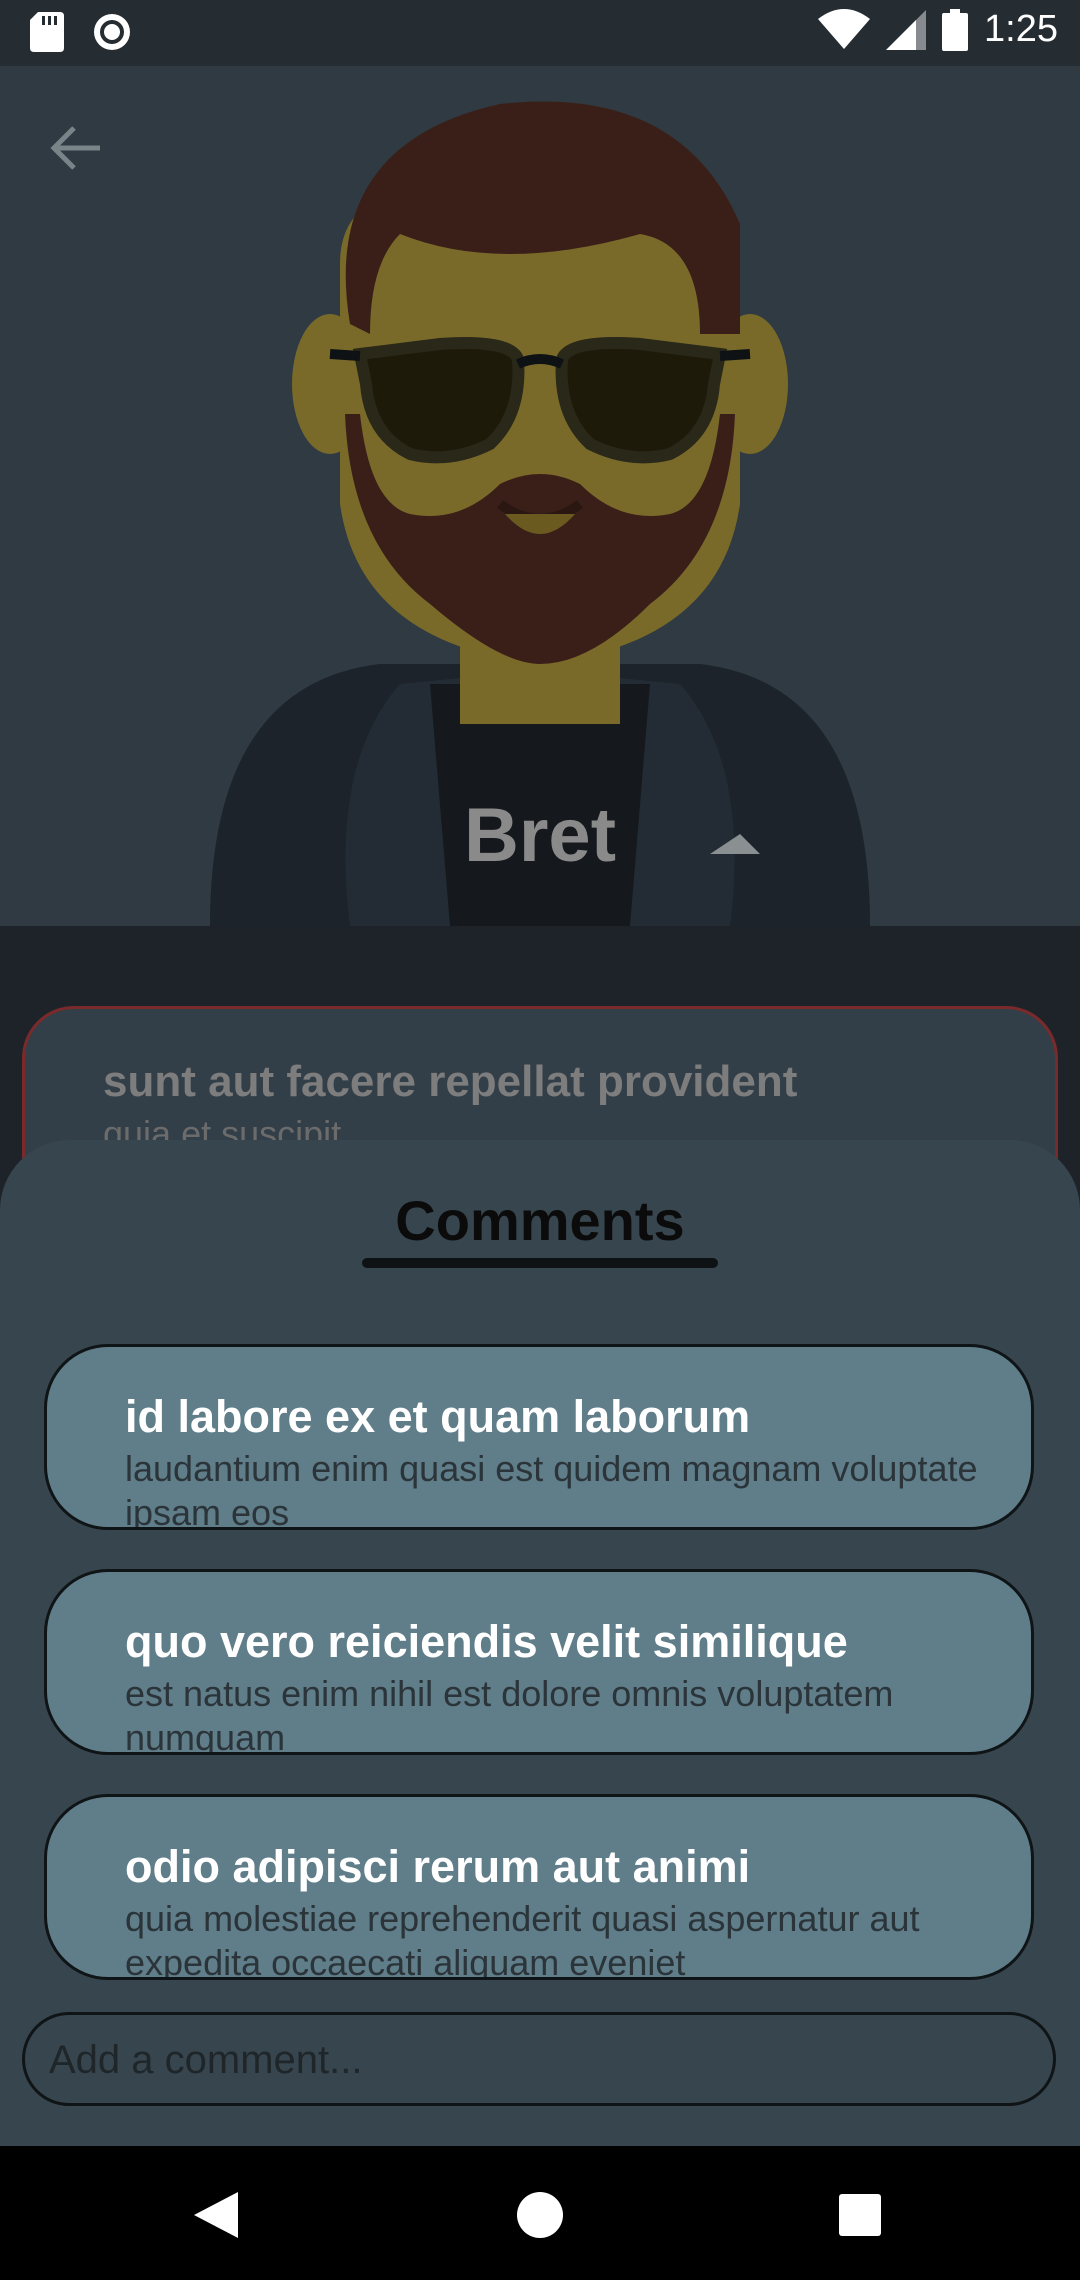 The width and height of the screenshot is (1080, 2280). What do you see at coordinates (438, 1866) in the screenshot?
I see `comment-title: odio adipisci rerum aut animi` at bounding box center [438, 1866].